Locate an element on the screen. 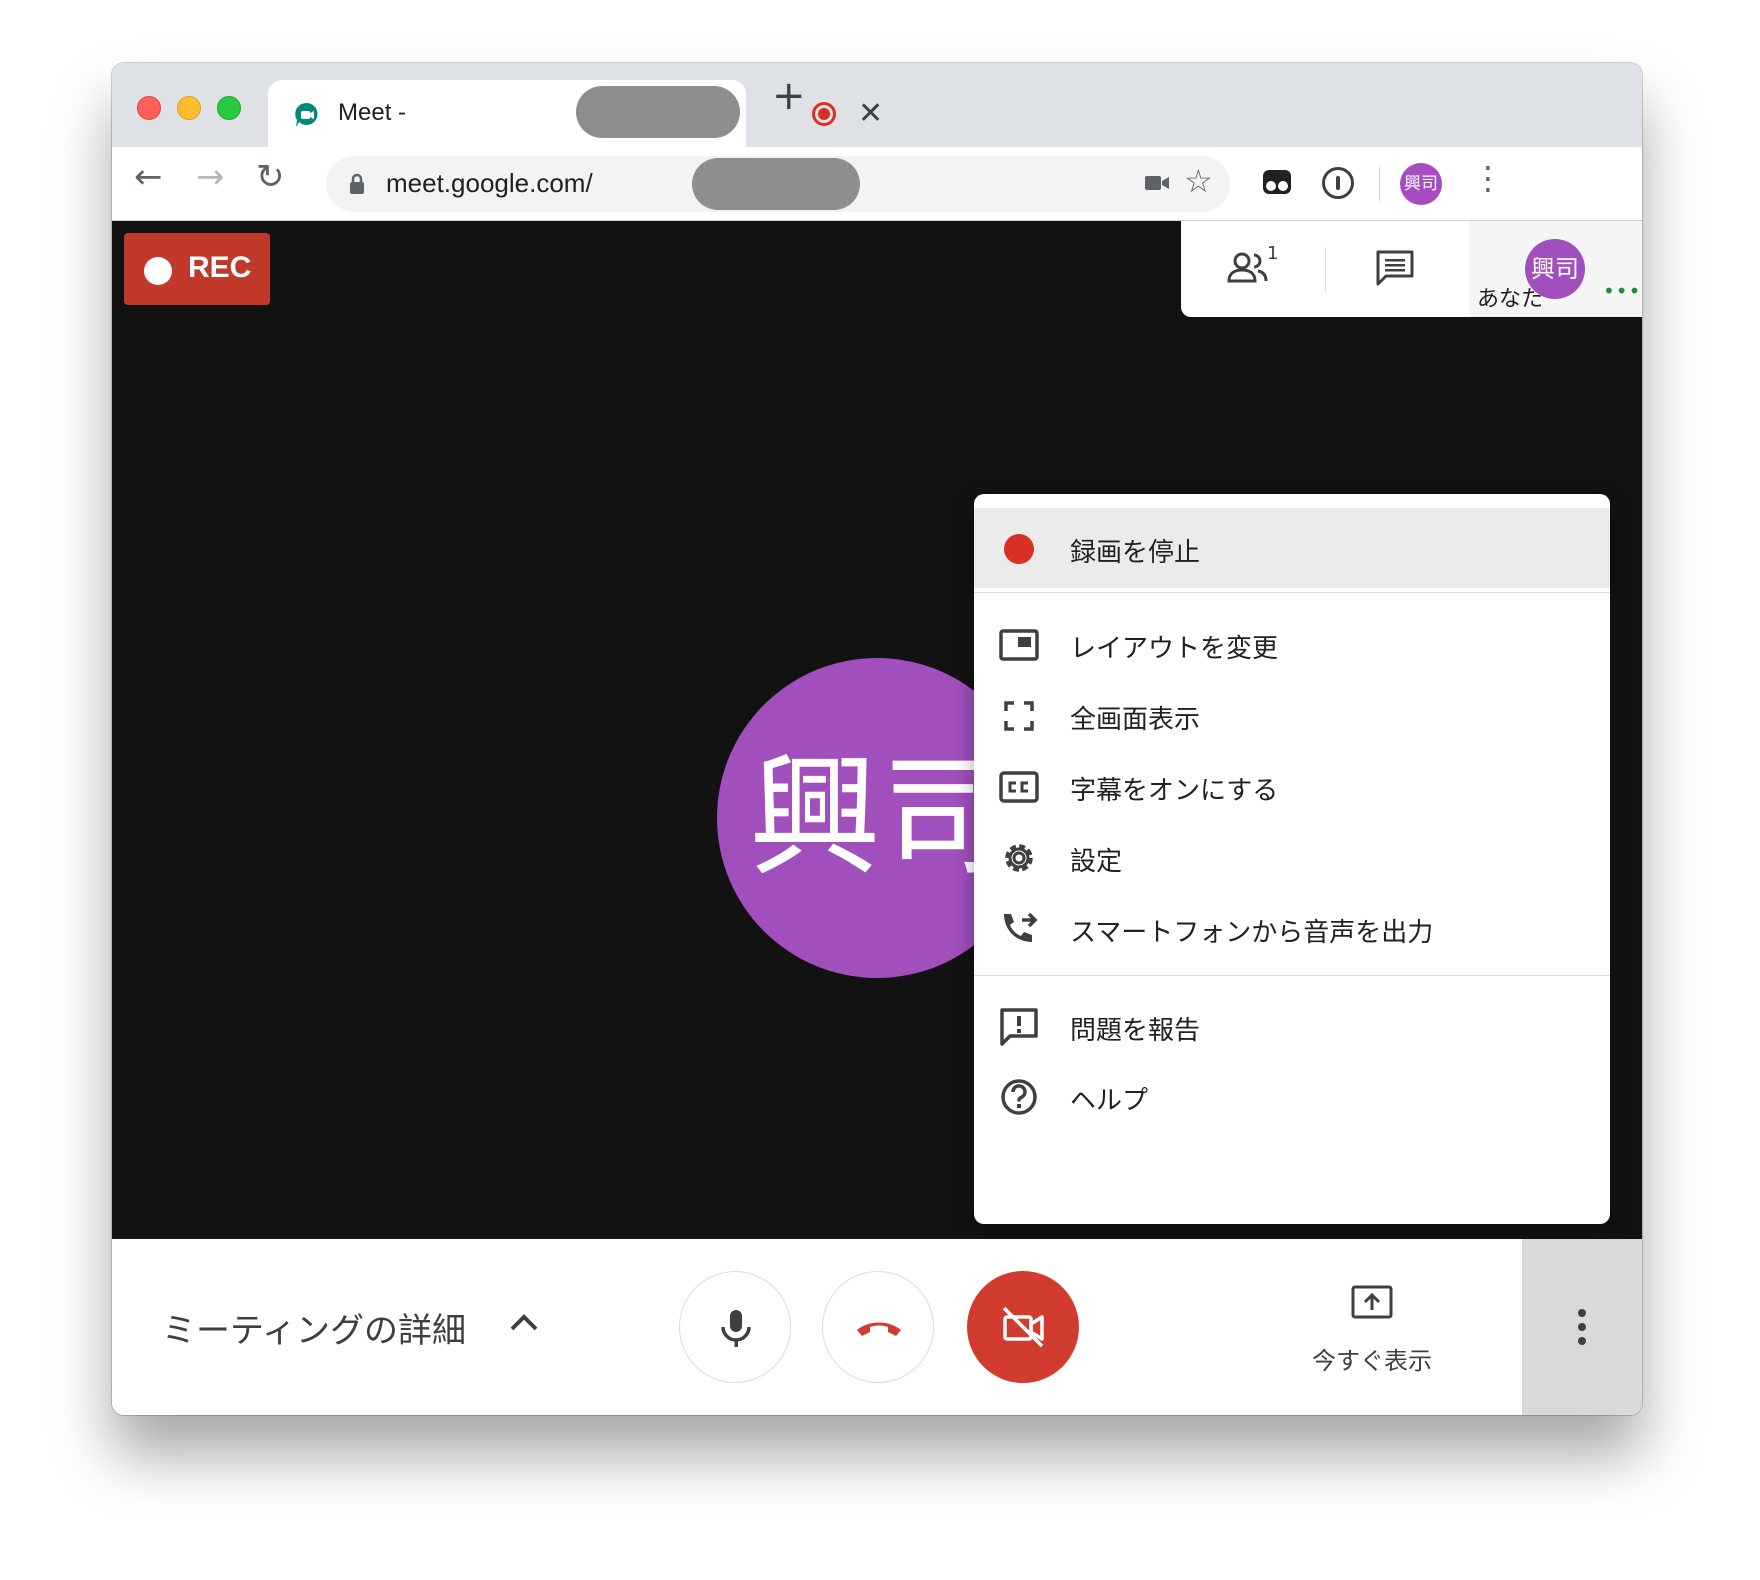 This screenshot has width=1760, height=1580. menu-item-label: ヘルプ is located at coordinates (1109, 1101).